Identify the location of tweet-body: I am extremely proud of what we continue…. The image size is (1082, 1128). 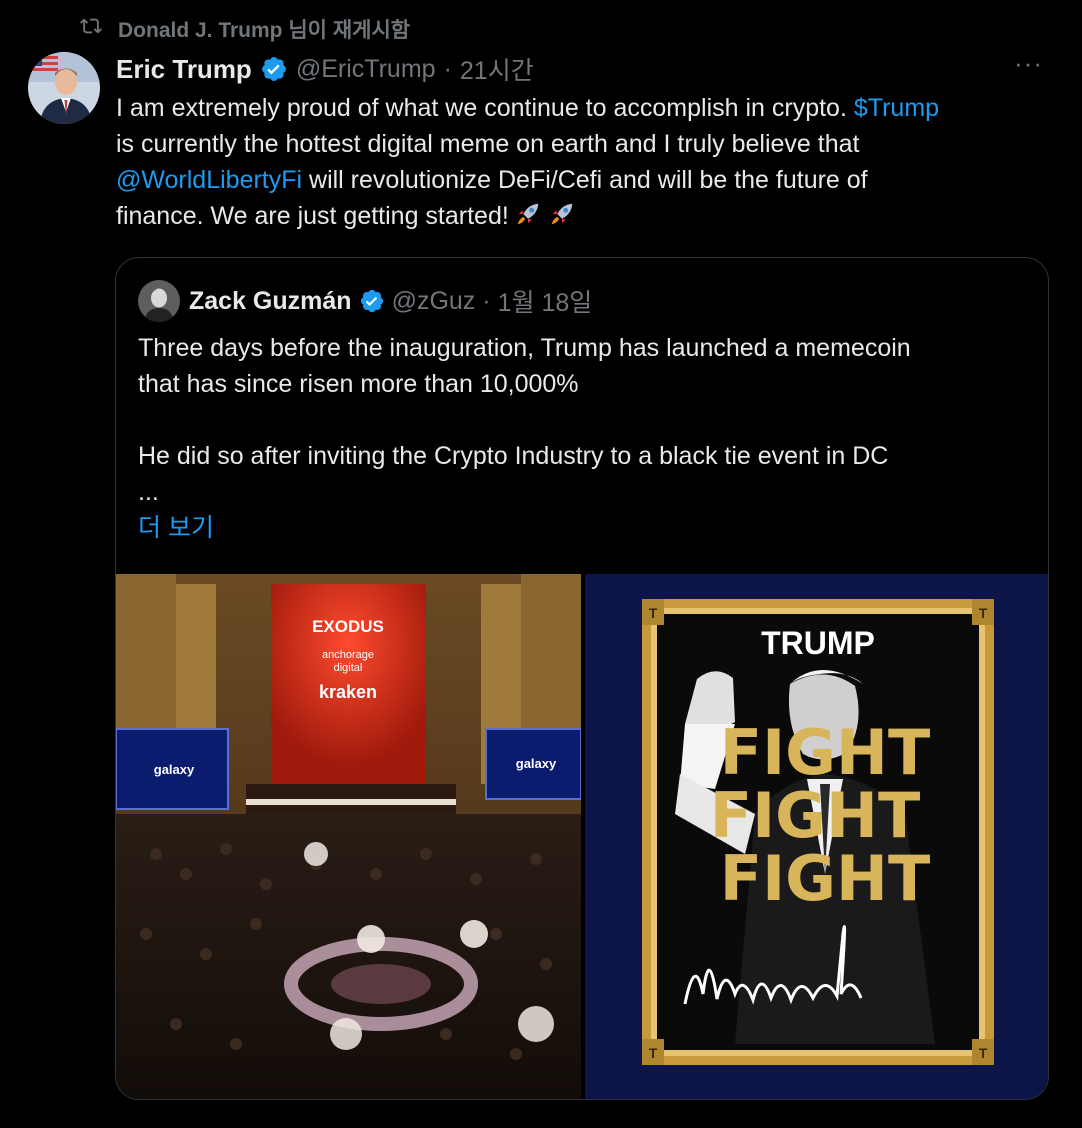
(586, 162).